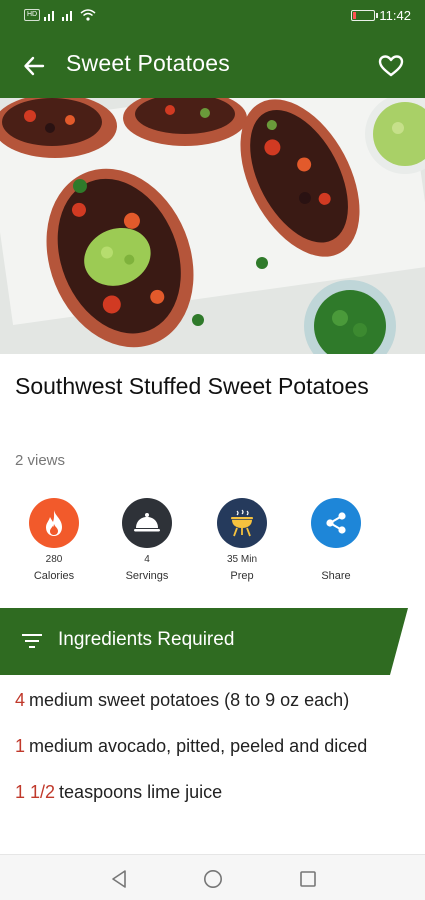 This screenshot has width=425, height=900. I want to click on favorite-button, so click(391, 66).